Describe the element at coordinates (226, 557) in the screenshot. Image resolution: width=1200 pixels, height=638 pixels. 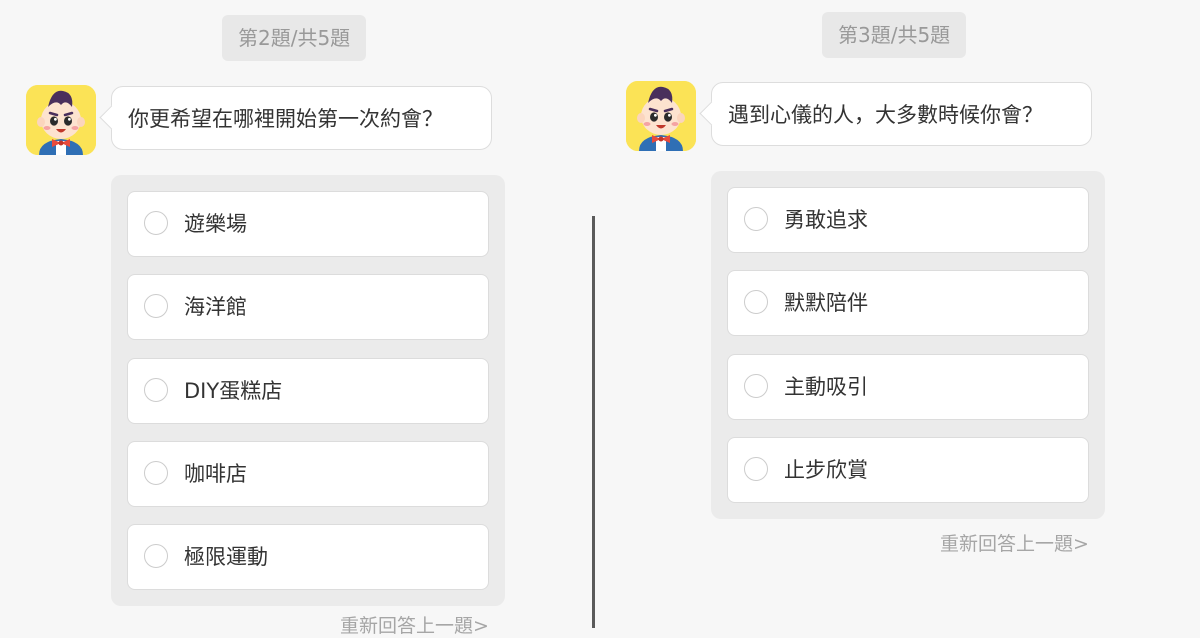
I see `option-label: 極限運動` at that location.